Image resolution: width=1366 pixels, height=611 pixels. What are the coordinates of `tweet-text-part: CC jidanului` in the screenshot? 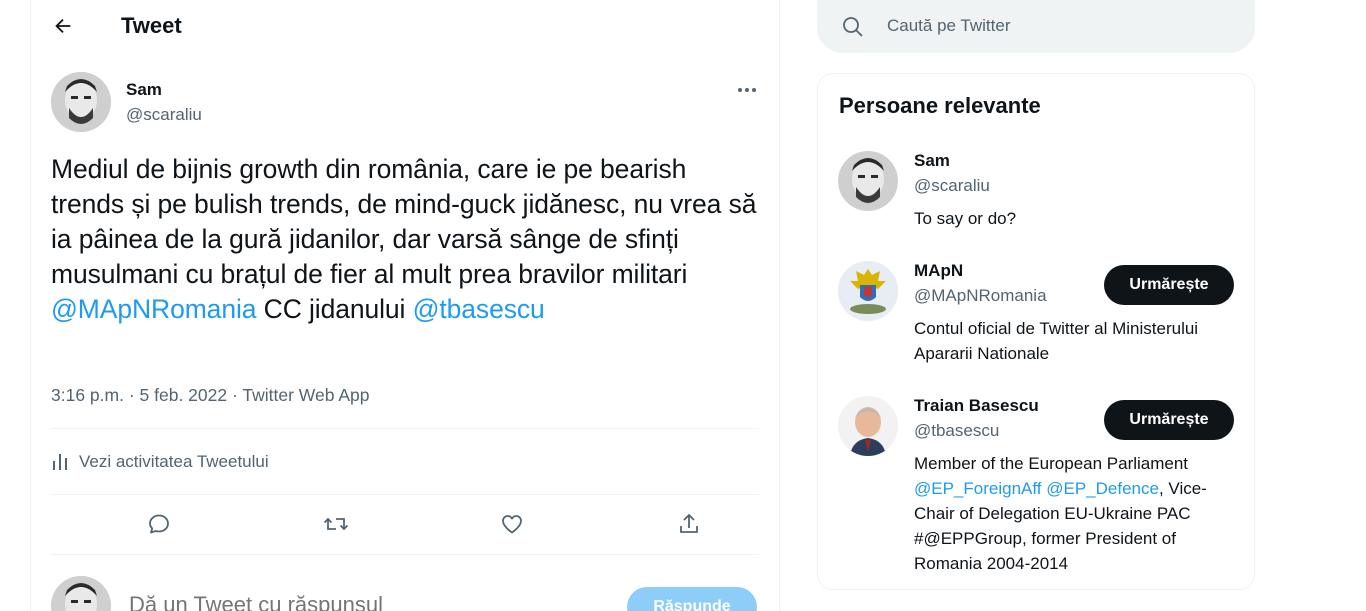 It's located at (334, 309).